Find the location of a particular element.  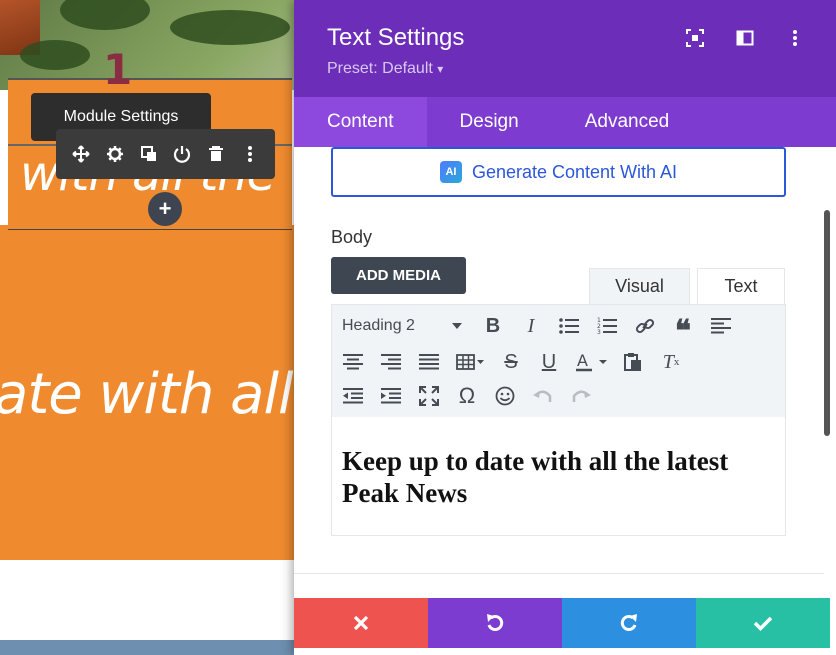

indent-icon is located at coordinates (391, 396).